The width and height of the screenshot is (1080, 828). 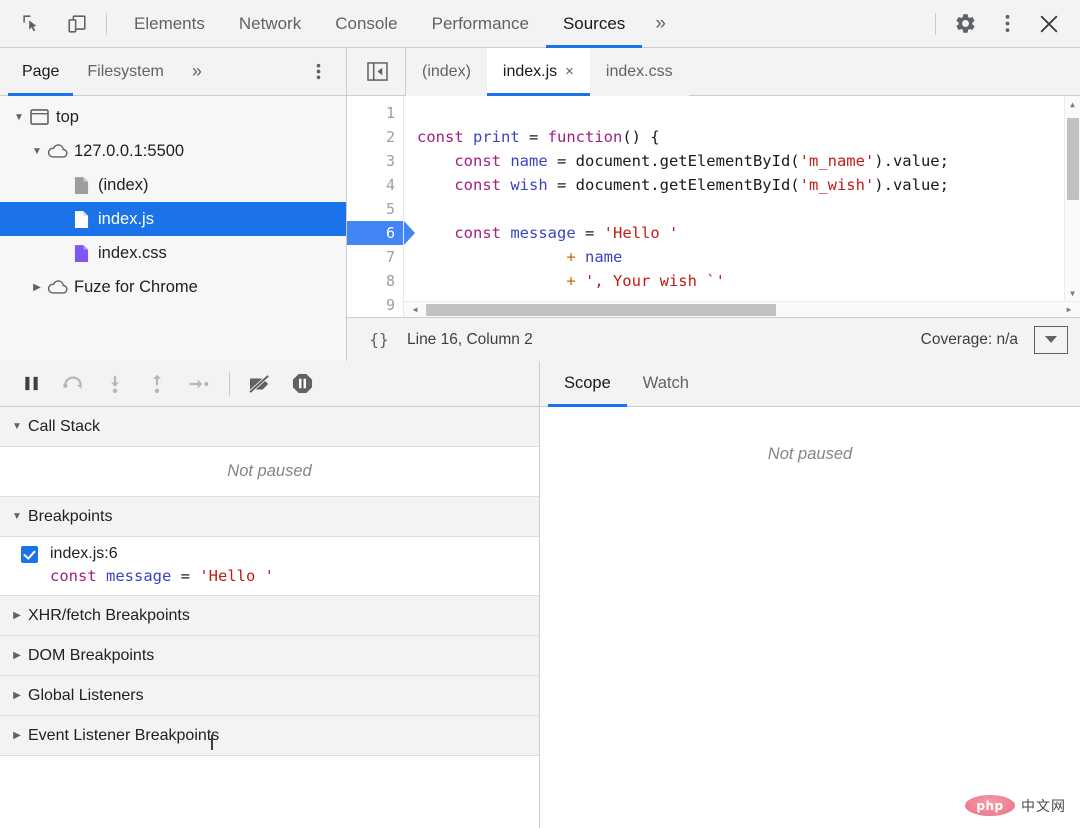 What do you see at coordinates (1072, 104) in the screenshot?
I see `scroll-up-arrow-icon: ▲` at bounding box center [1072, 104].